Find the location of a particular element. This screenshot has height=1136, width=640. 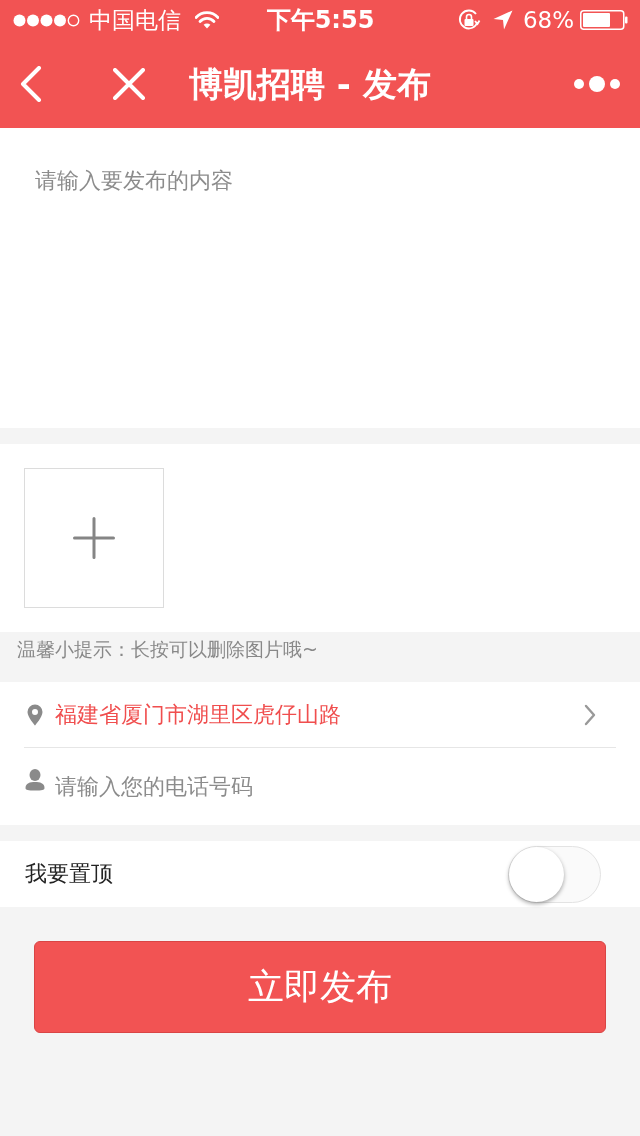

status-time: 下午5:55 is located at coordinates (320, 20).